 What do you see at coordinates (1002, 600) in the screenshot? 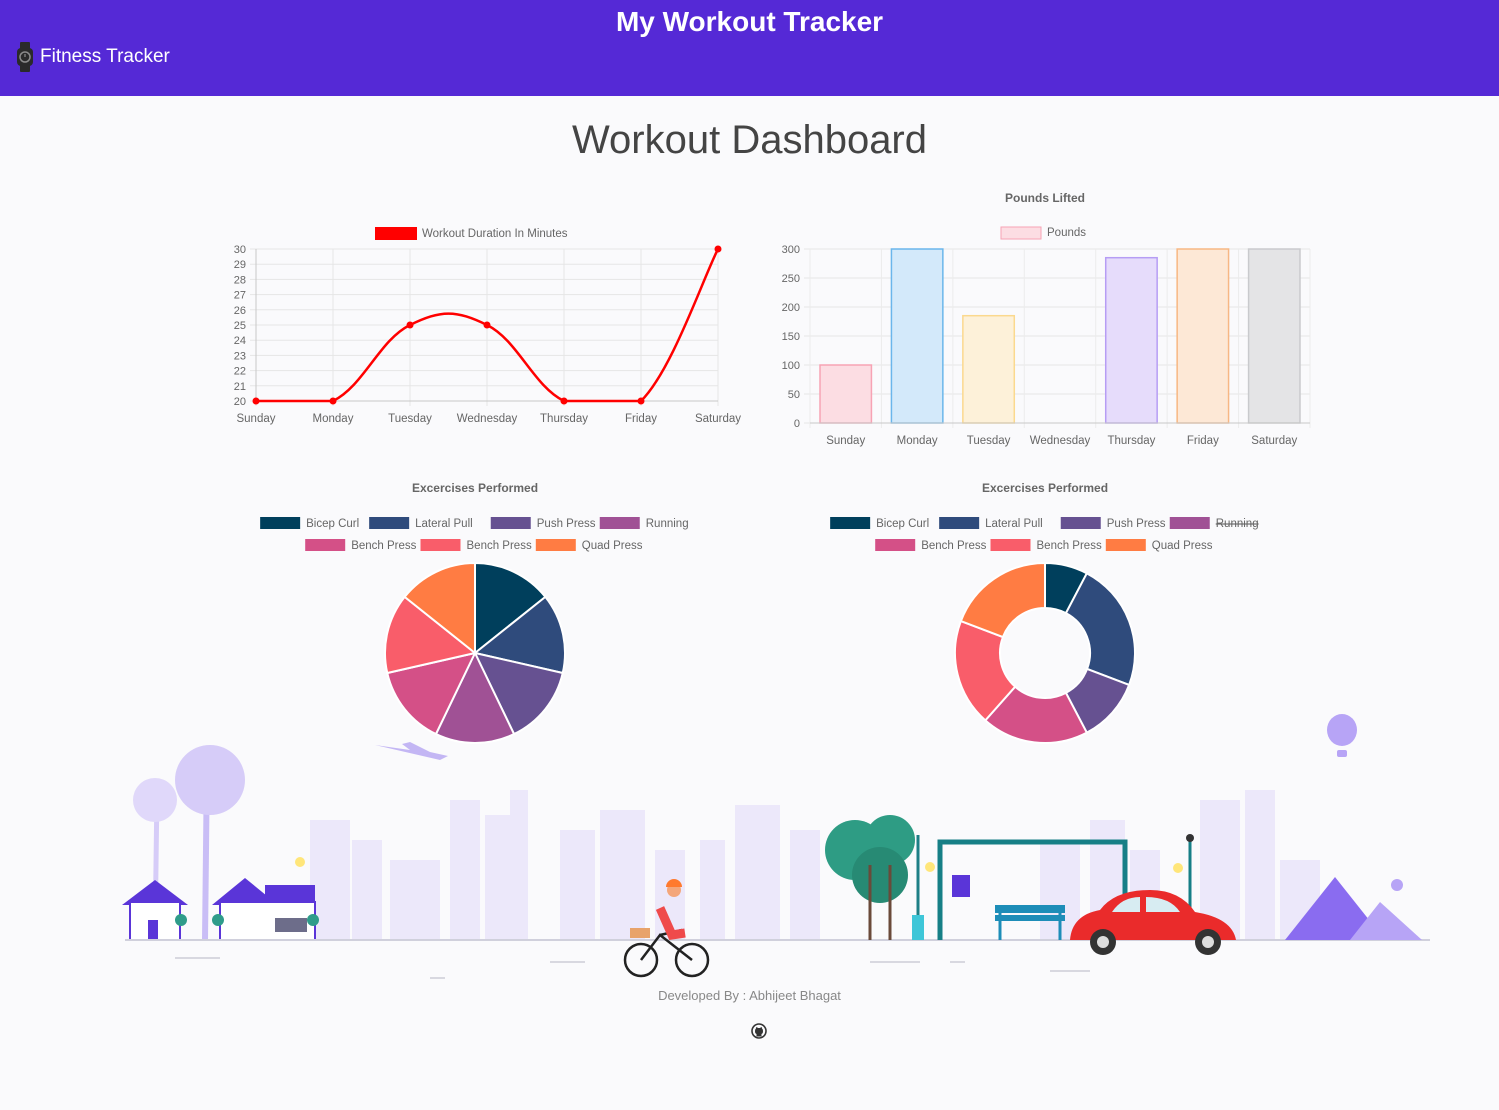
I see `pie-slice` at bounding box center [1002, 600].